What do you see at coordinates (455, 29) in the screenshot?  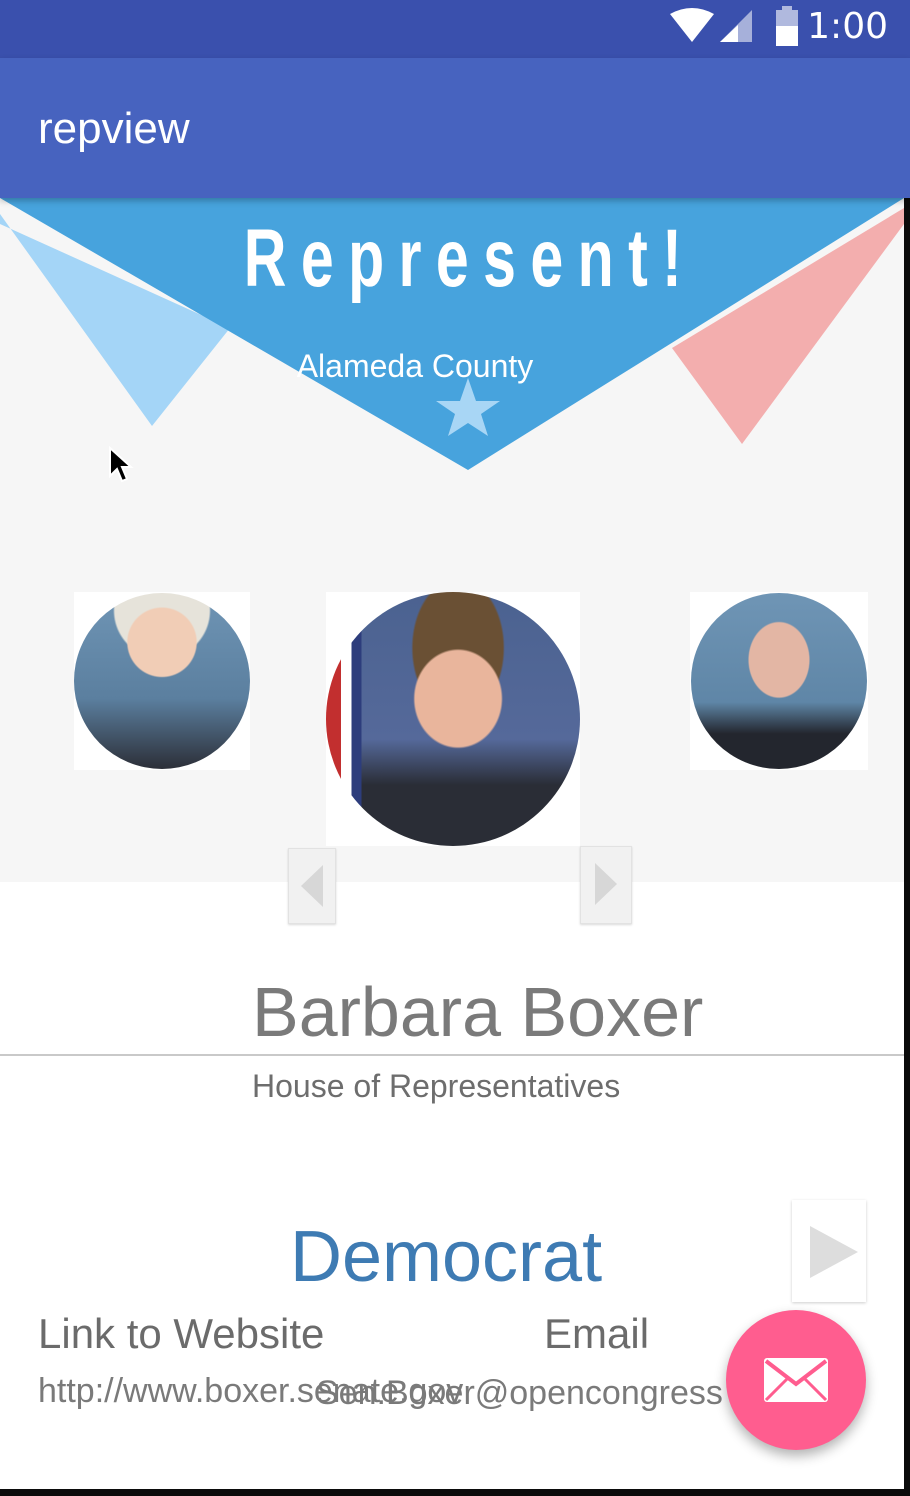 I see `status-bar: 1:00` at bounding box center [455, 29].